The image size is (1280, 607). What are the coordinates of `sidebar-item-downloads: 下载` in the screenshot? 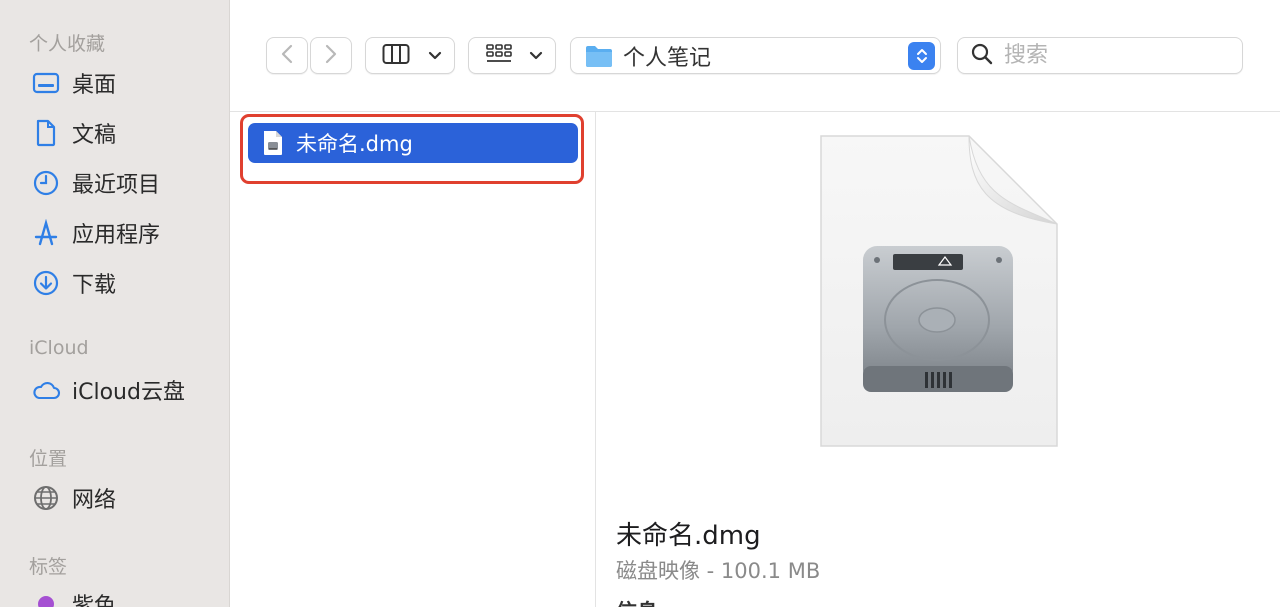 It's located at (125, 283).